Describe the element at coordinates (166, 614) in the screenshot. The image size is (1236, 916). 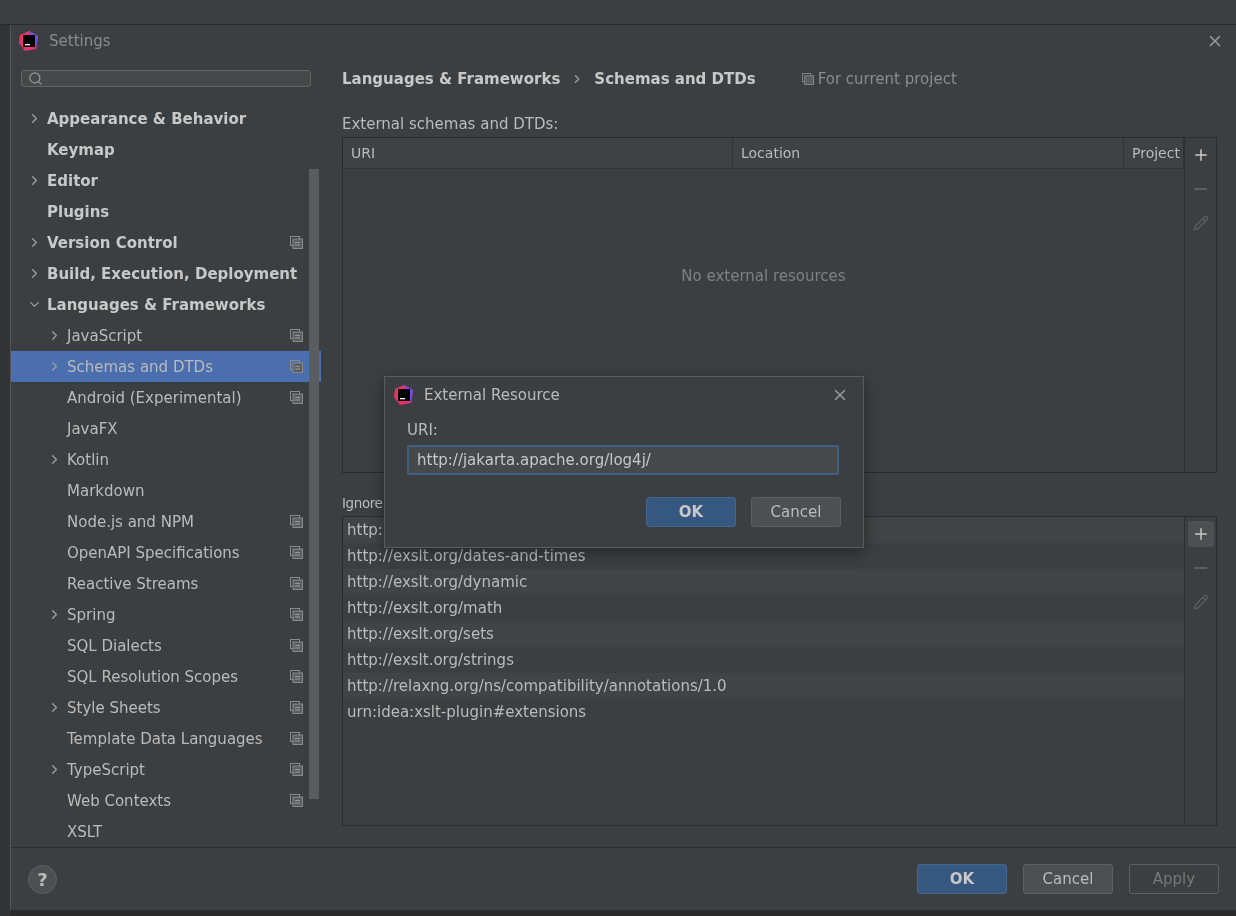
I see `sidebar-item: Spring` at that location.